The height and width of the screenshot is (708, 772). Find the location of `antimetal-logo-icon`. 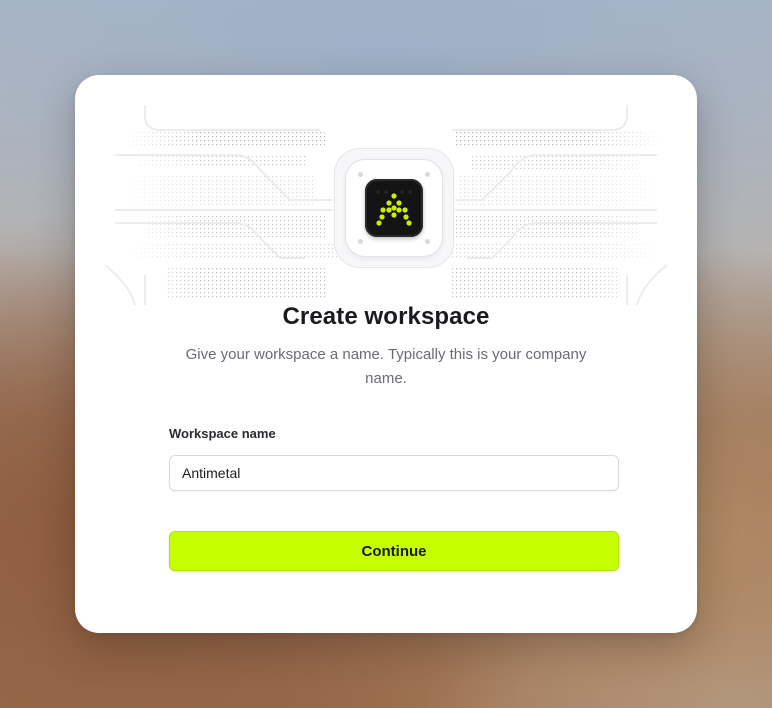

antimetal-logo-icon is located at coordinates (394, 208).